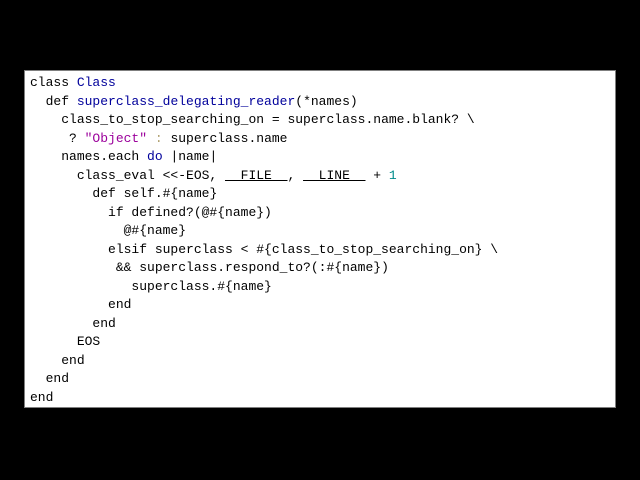 This screenshot has width=640, height=480. I want to click on ternary-question: ?, so click(77, 138).